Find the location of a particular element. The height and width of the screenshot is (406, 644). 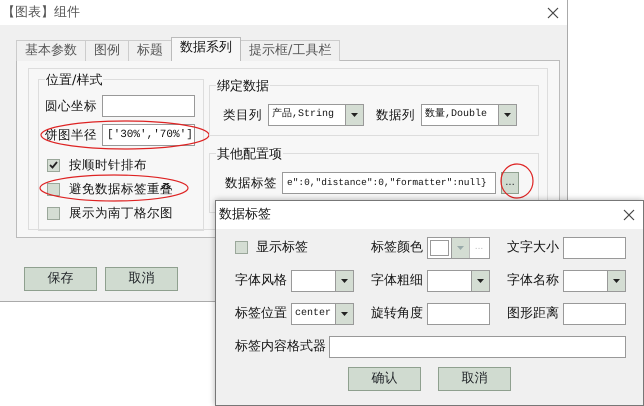

field-label: 标签颜色 is located at coordinates (397, 247).